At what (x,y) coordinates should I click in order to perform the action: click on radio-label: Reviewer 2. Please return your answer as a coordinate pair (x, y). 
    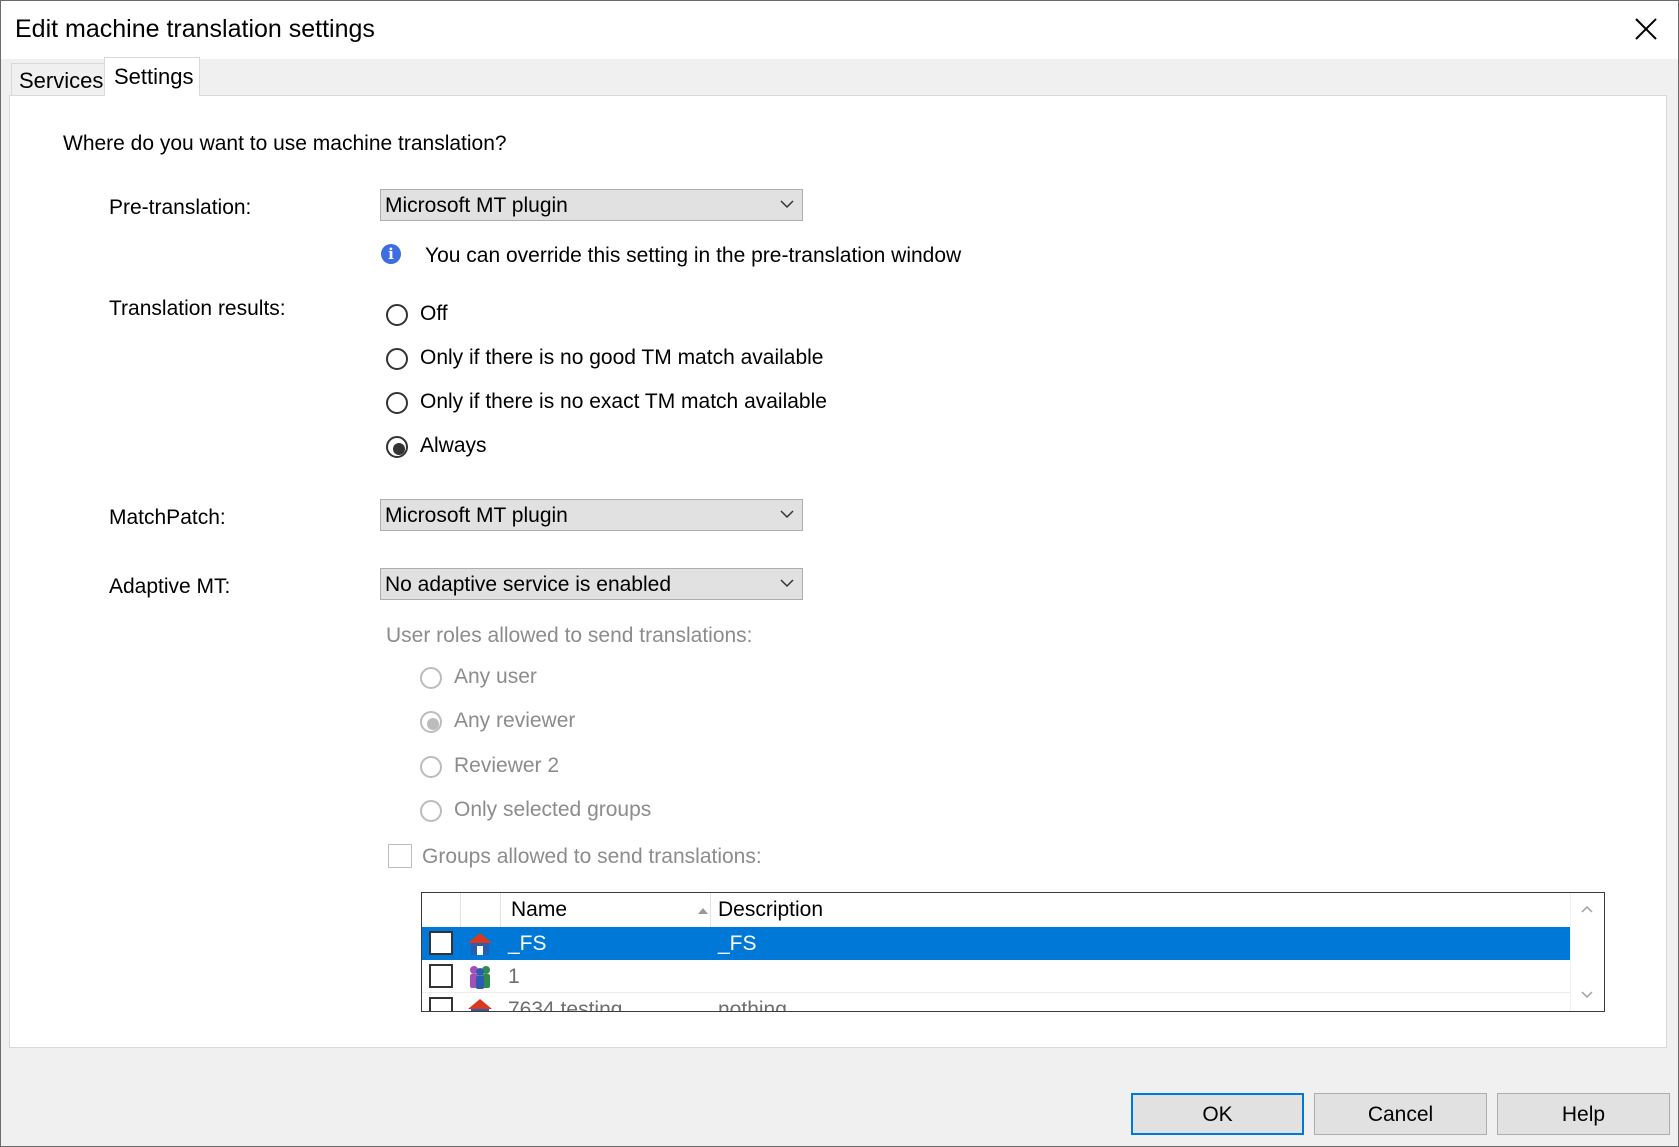
    Looking at the image, I should click on (507, 765).